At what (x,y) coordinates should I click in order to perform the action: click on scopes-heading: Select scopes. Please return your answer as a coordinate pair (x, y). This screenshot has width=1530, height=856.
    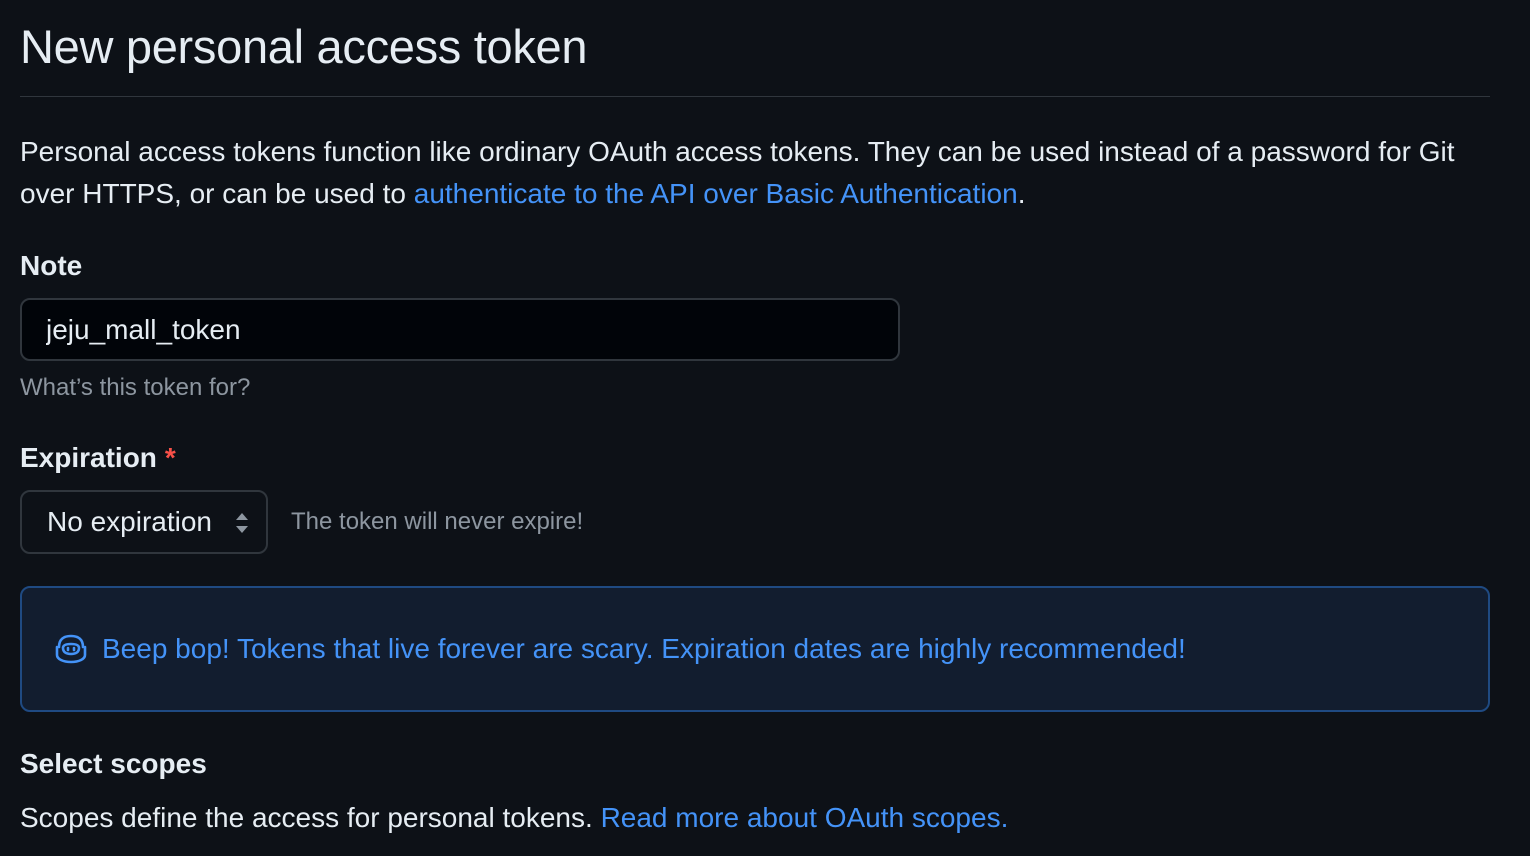
    Looking at the image, I should click on (113, 763).